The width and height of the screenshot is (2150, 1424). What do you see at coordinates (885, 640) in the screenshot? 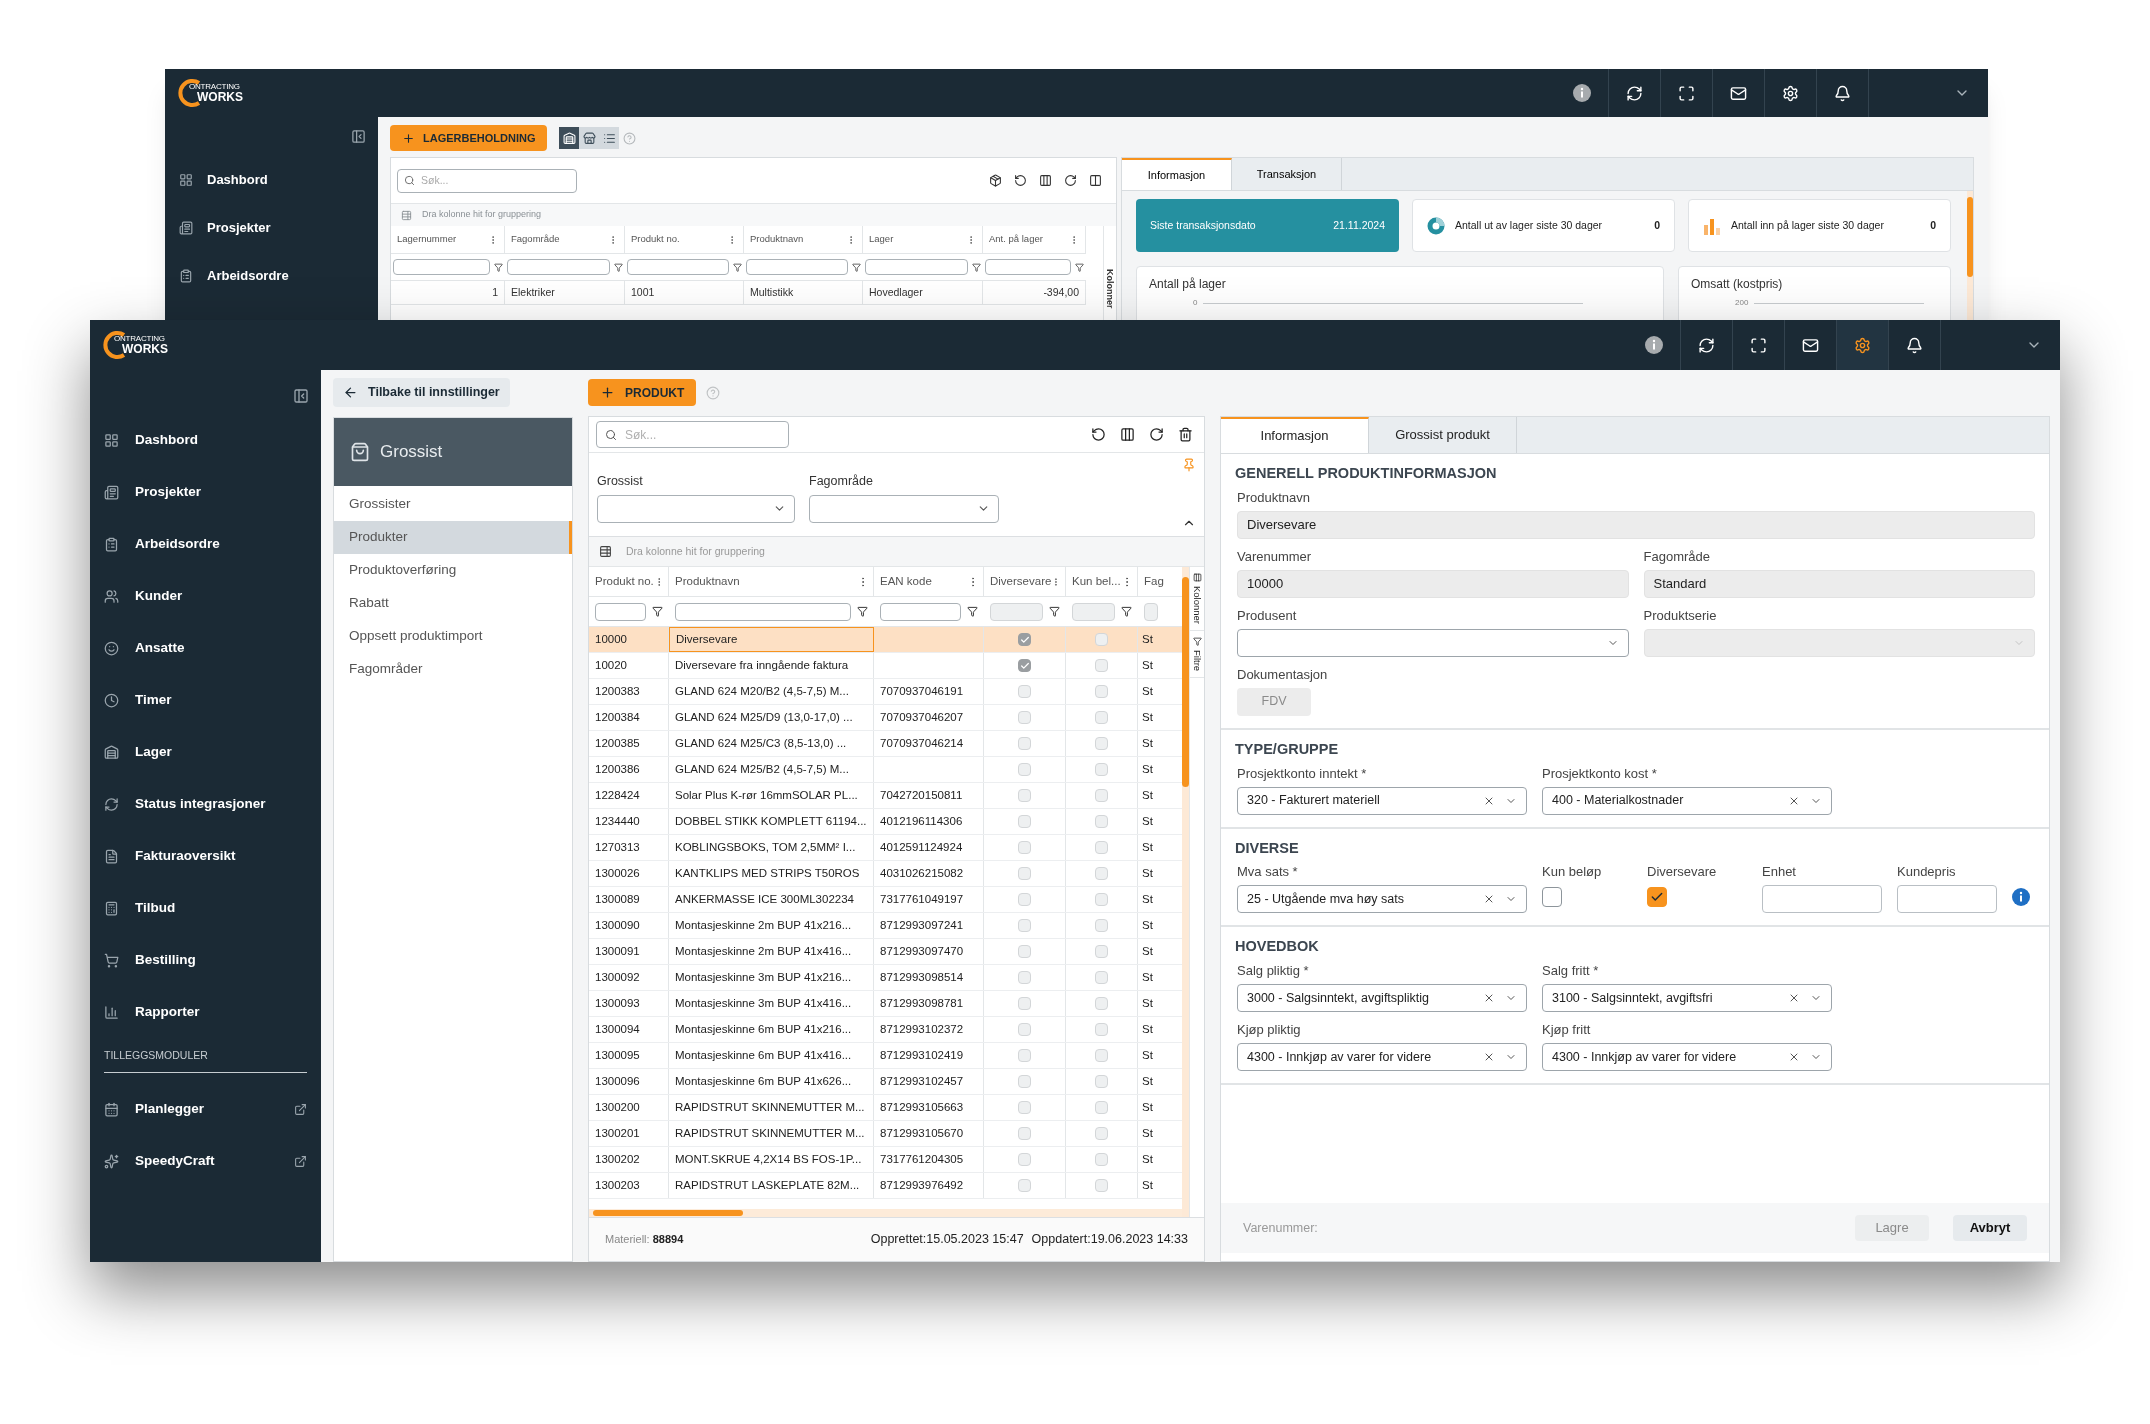
I see `table-row: 10000 Diversevare St` at bounding box center [885, 640].